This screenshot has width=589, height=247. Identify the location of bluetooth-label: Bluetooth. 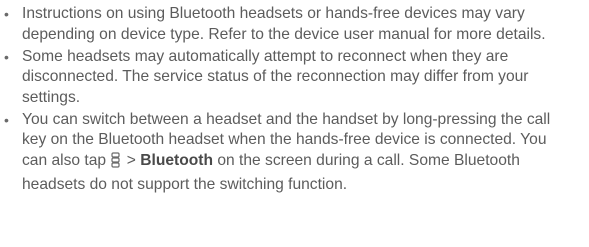
(176, 160).